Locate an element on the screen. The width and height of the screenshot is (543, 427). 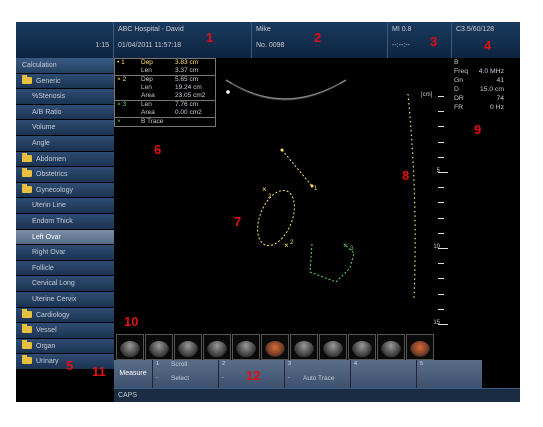
caps-indicator: CAPS is located at coordinates (128, 395).